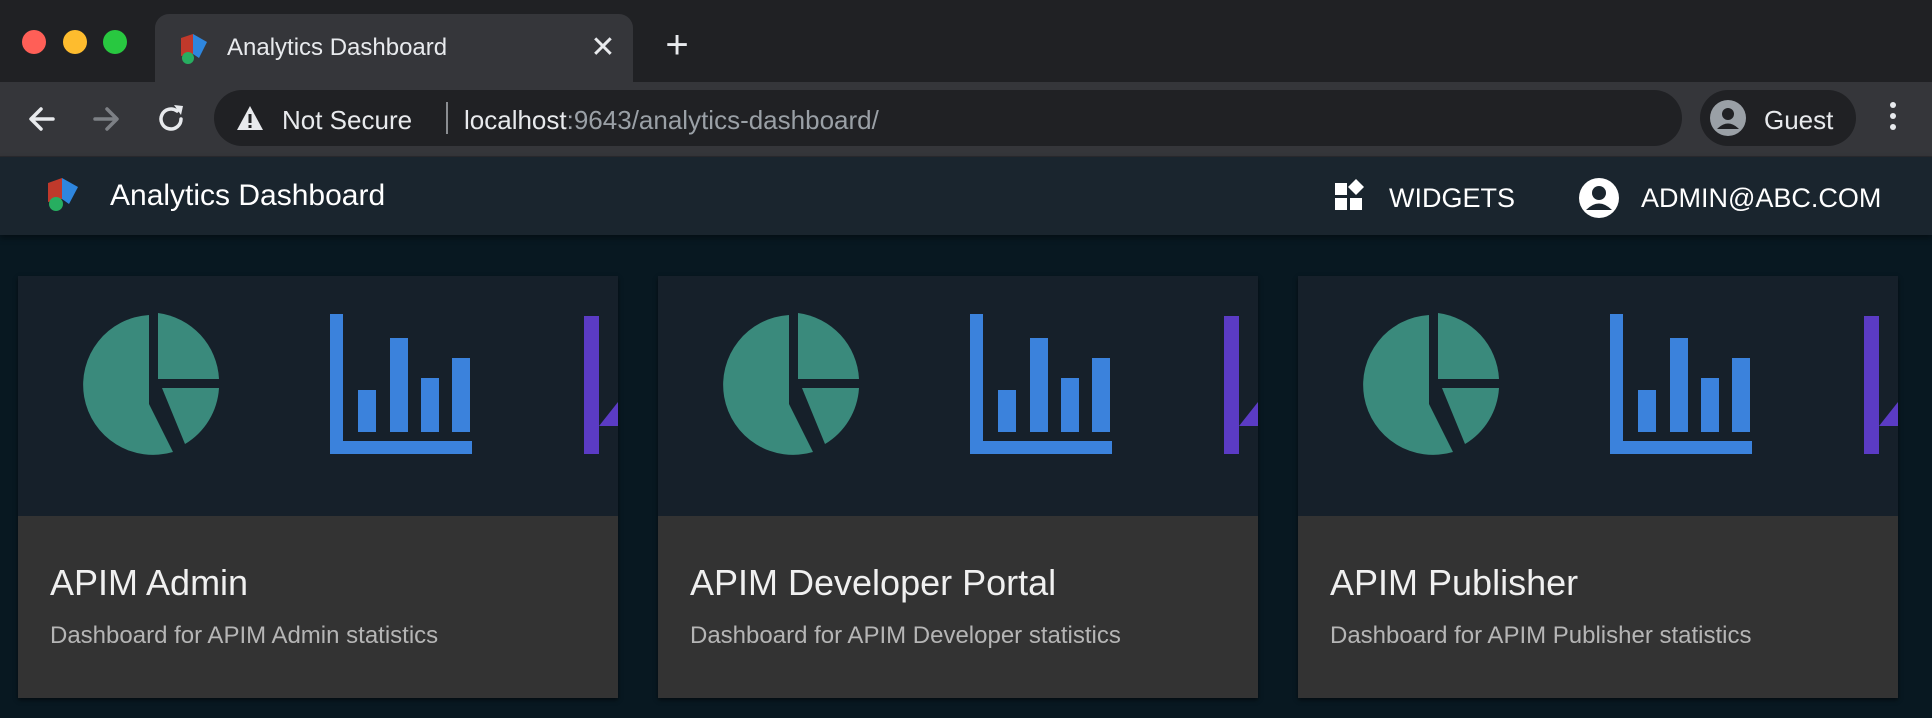 The image size is (1932, 718). What do you see at coordinates (447, 118) in the screenshot?
I see `omnibox-divider` at bounding box center [447, 118].